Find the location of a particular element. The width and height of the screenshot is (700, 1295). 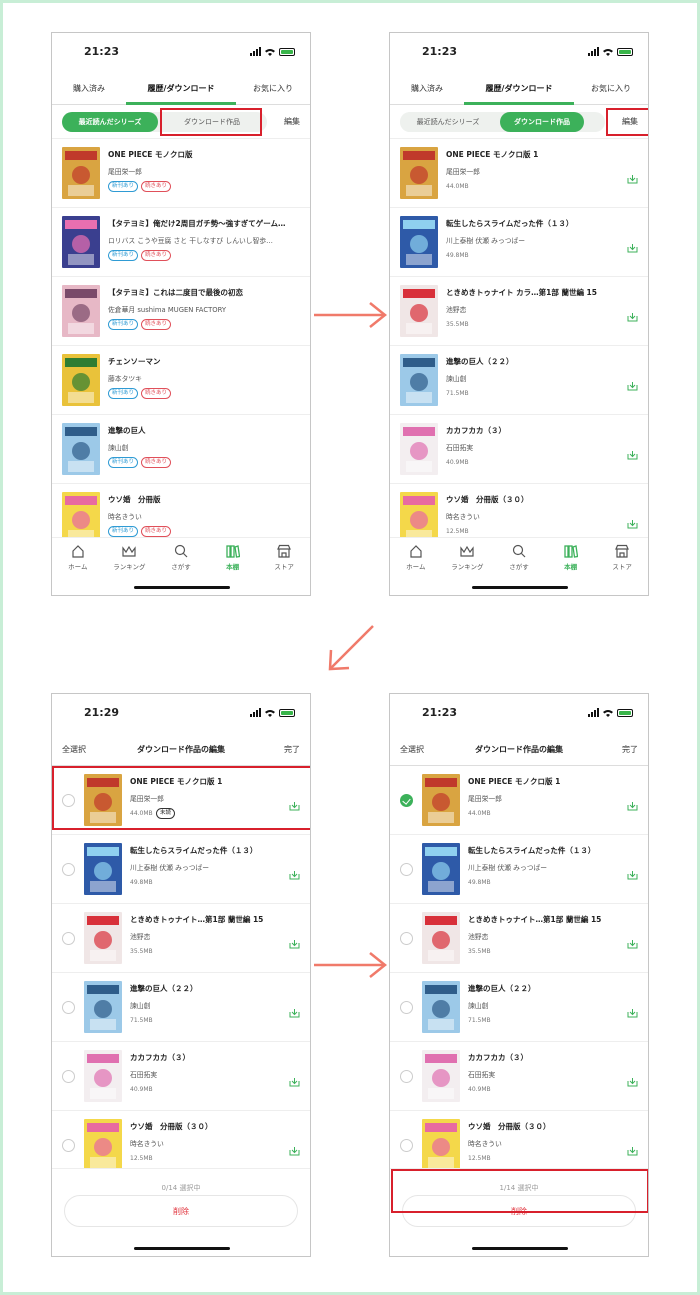

signal-icon is located at coordinates (255, 712).